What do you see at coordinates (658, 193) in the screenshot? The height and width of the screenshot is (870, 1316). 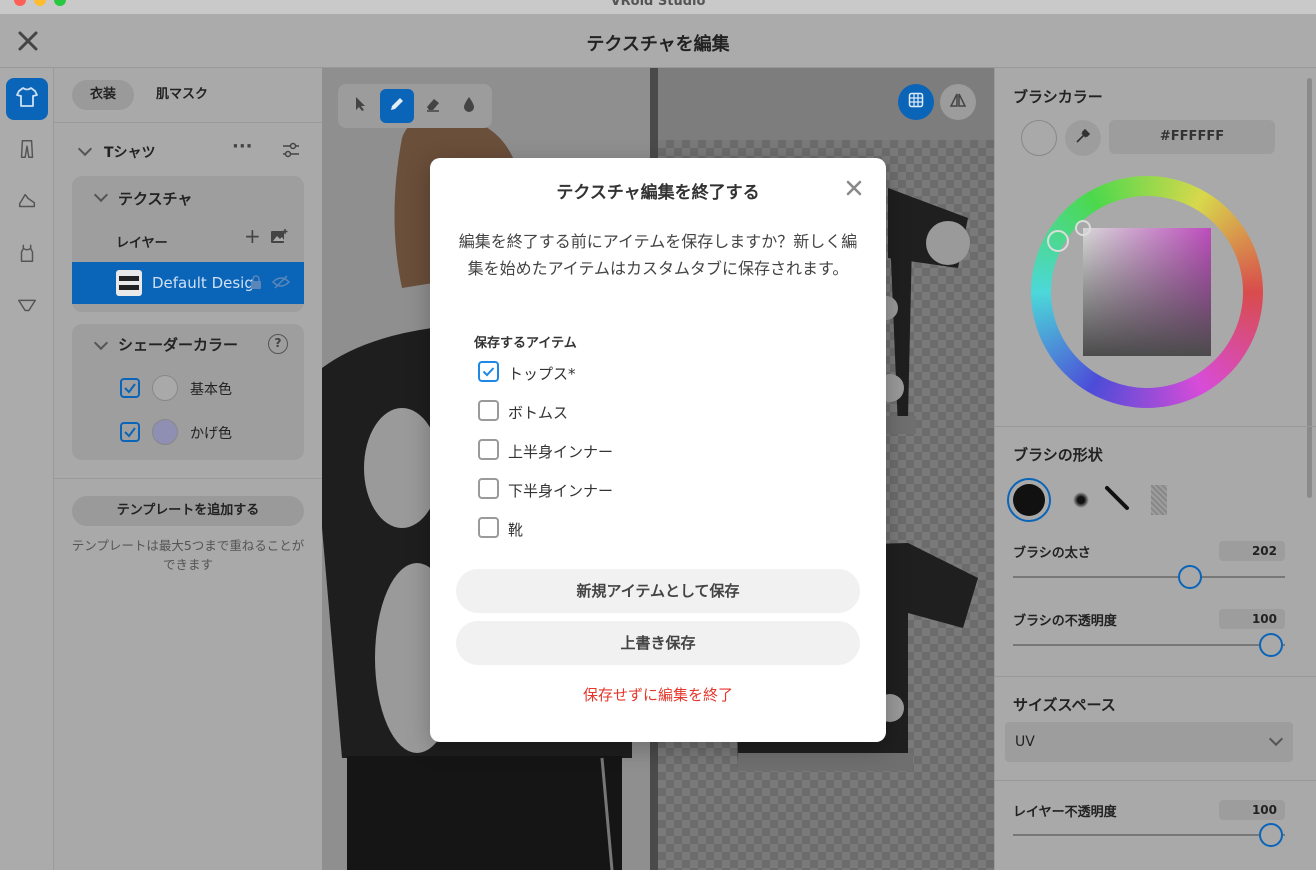 I see `dialog-title: テクスチャ編集を終了する` at bounding box center [658, 193].